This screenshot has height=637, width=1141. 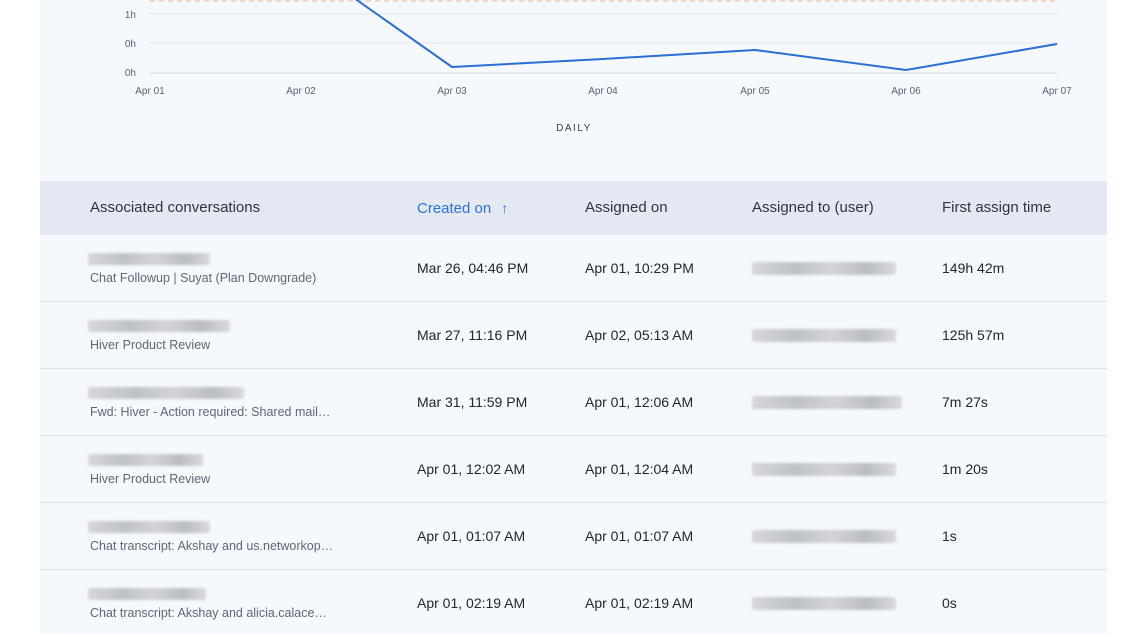 I want to click on header-first-assign-time: First assign time, so click(x=997, y=207).